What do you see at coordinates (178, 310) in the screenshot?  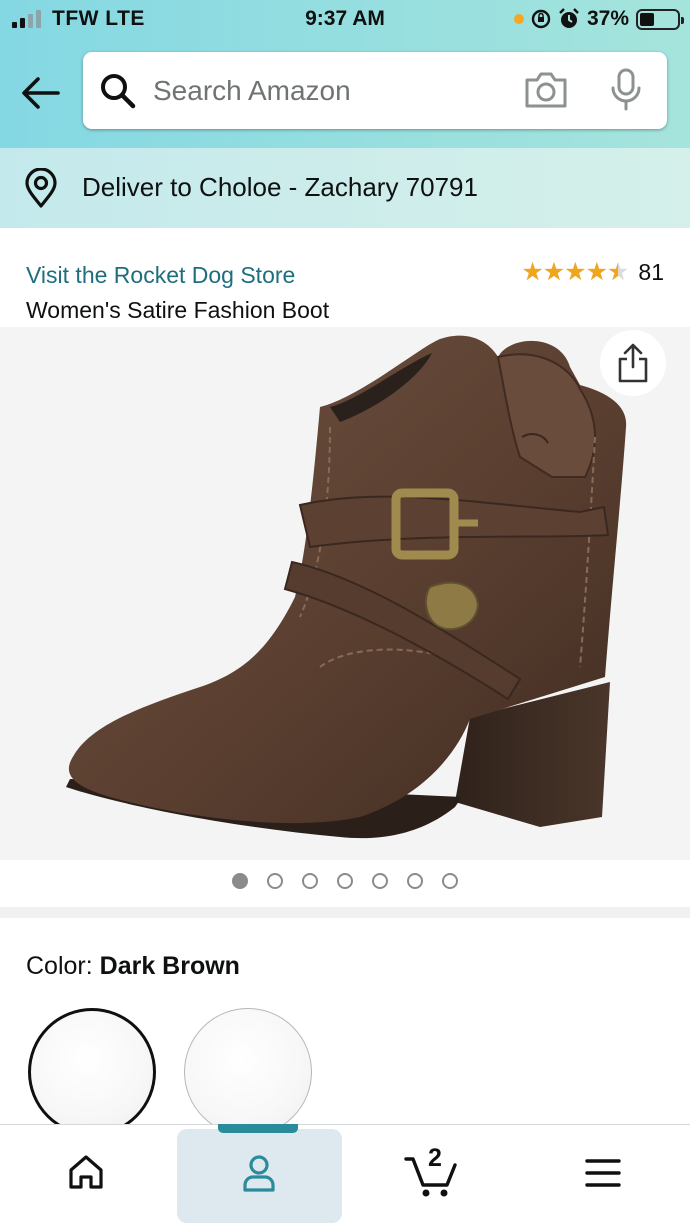 I see `product-title: Women's Satire Fashion Boot` at bounding box center [178, 310].